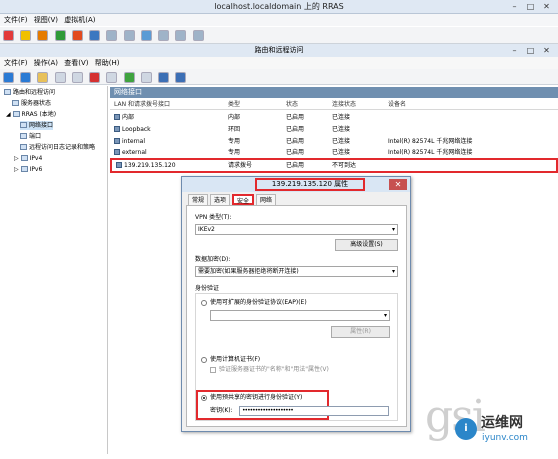 The height and width of the screenshot is (459, 558). What do you see at coordinates (46, 63) in the screenshot?
I see `mmc-menu-action: 操作(A)` at bounding box center [46, 63].